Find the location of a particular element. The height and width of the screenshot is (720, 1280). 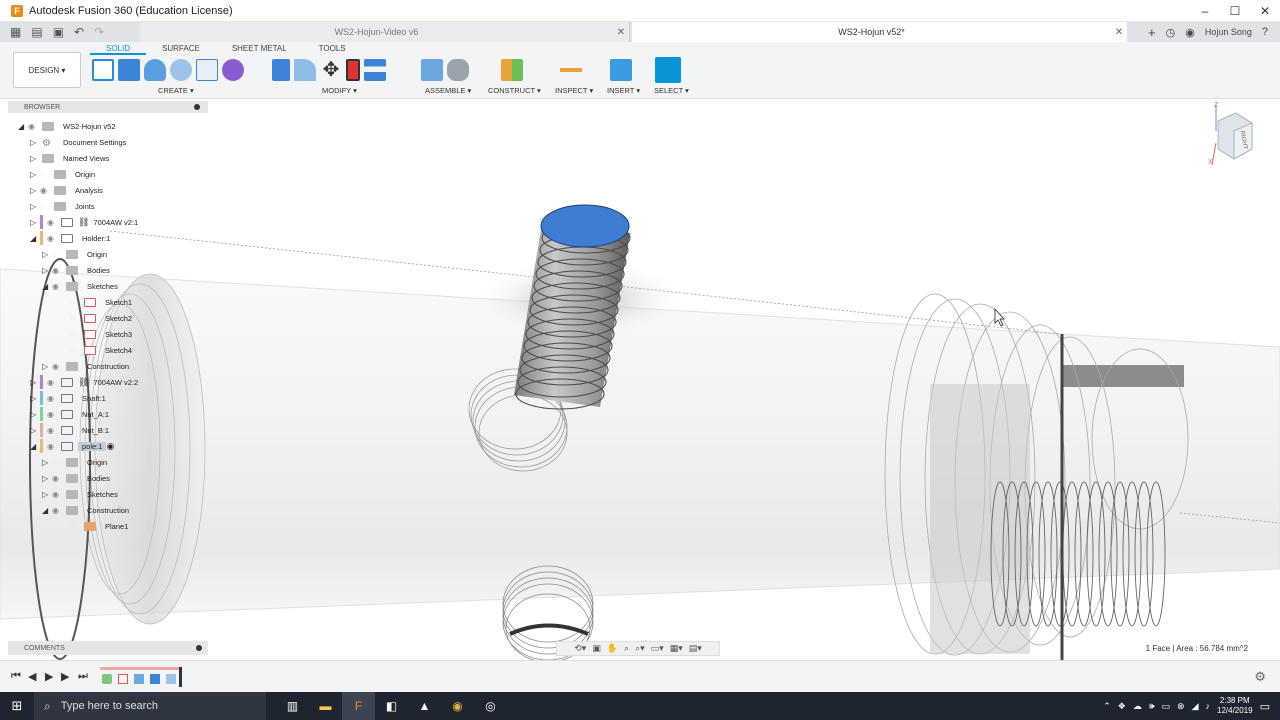

new-tab-plus-icon: + is located at coordinates (1152, 32).